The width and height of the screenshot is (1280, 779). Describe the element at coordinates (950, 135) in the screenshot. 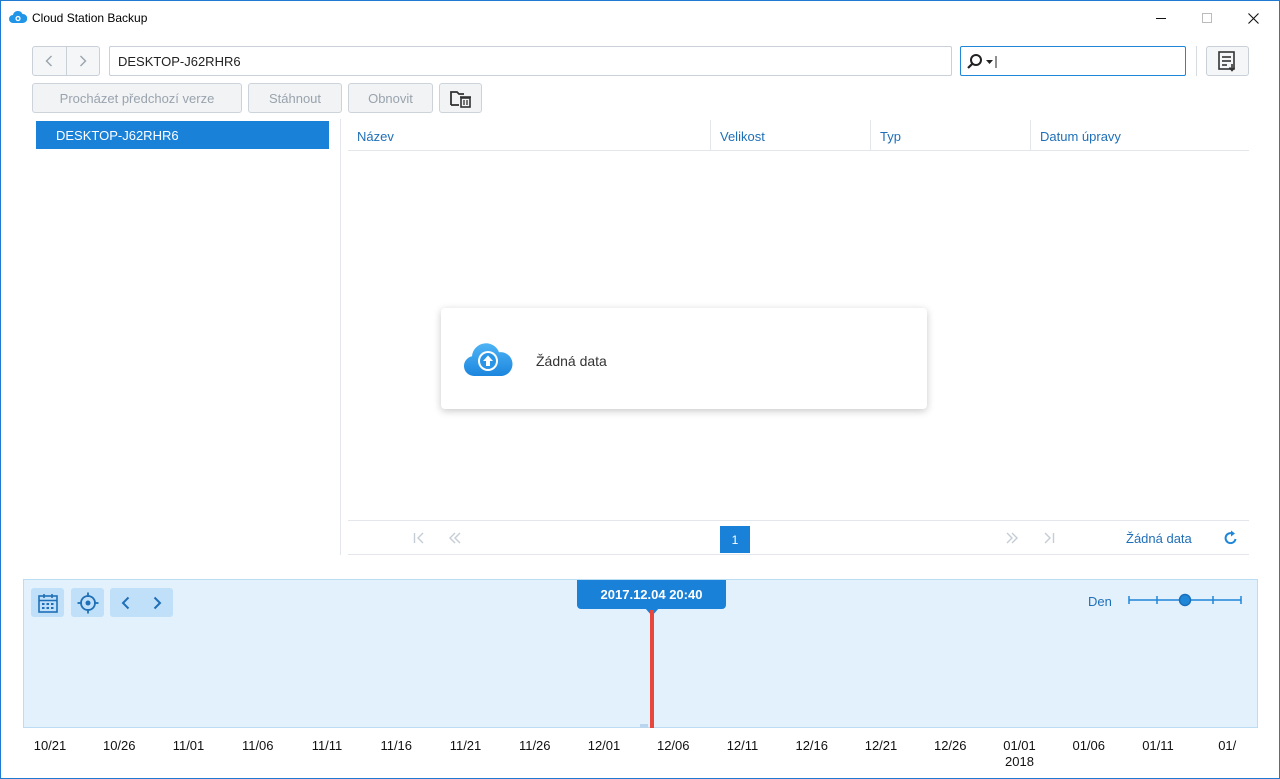

I see `column-header-type: Typ` at that location.